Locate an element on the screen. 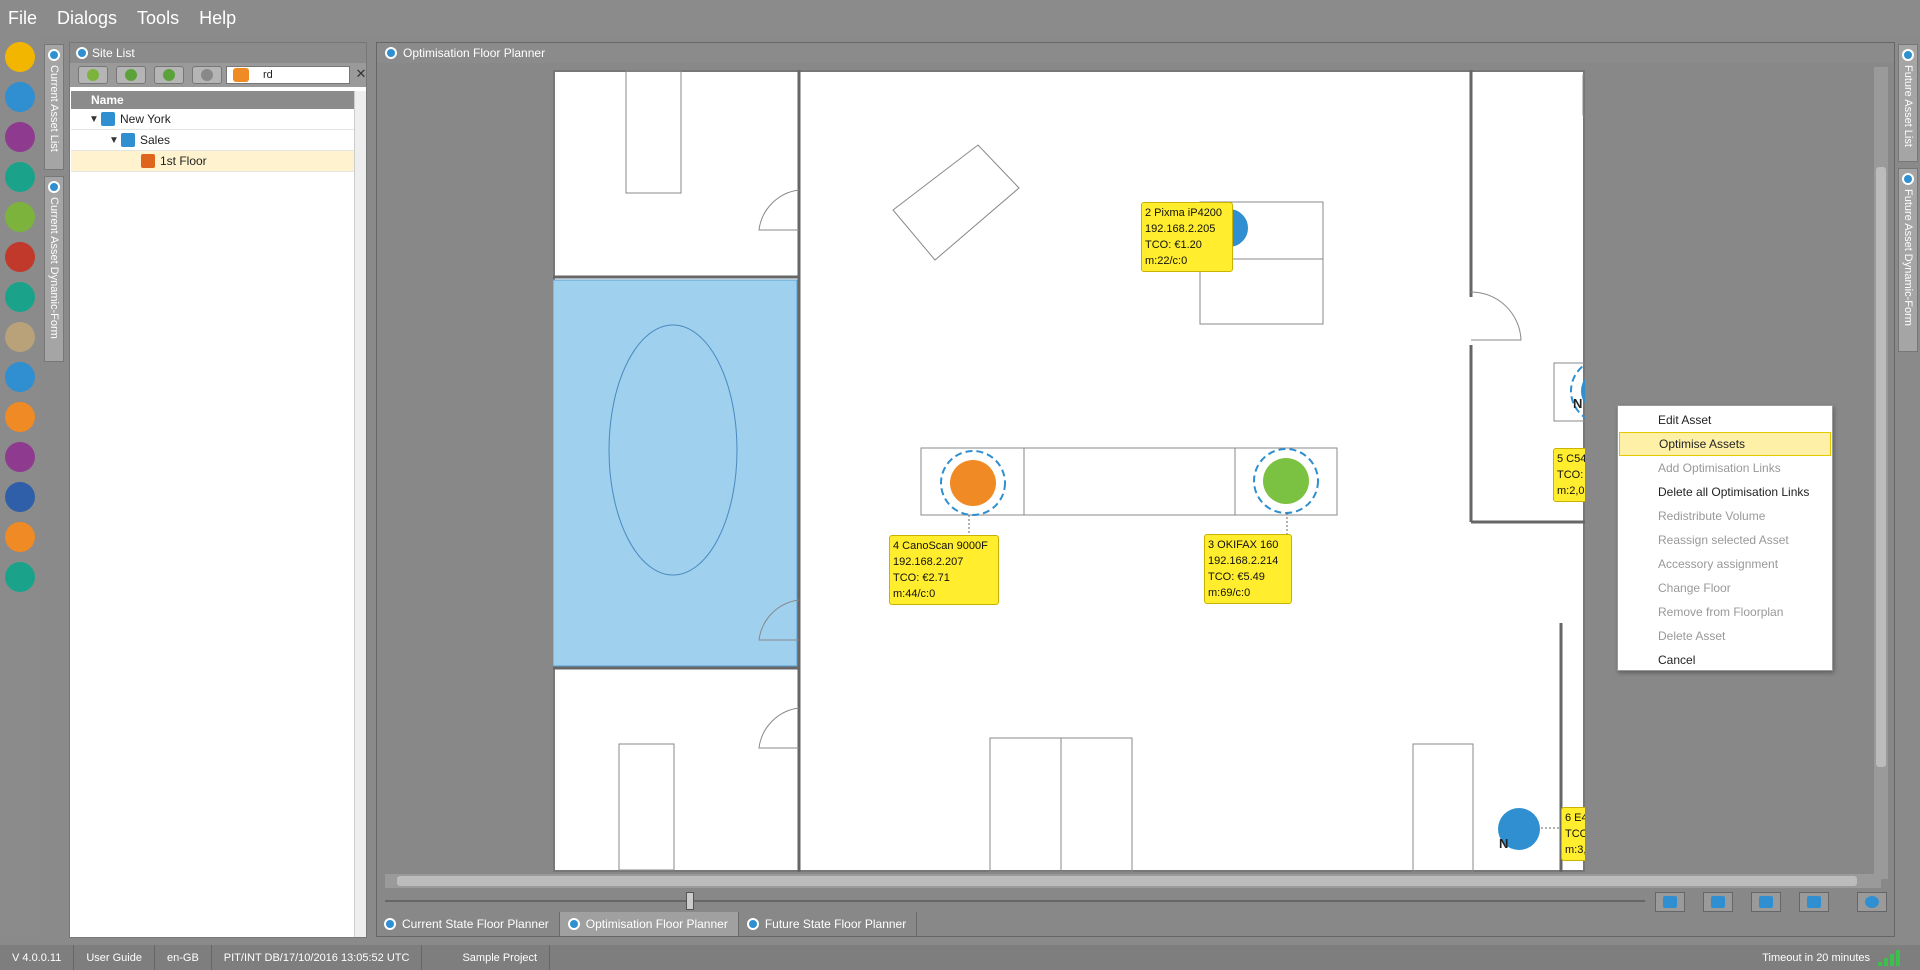 This screenshot has height=970, width=1920. home-icon is located at coordinates (20, 57).